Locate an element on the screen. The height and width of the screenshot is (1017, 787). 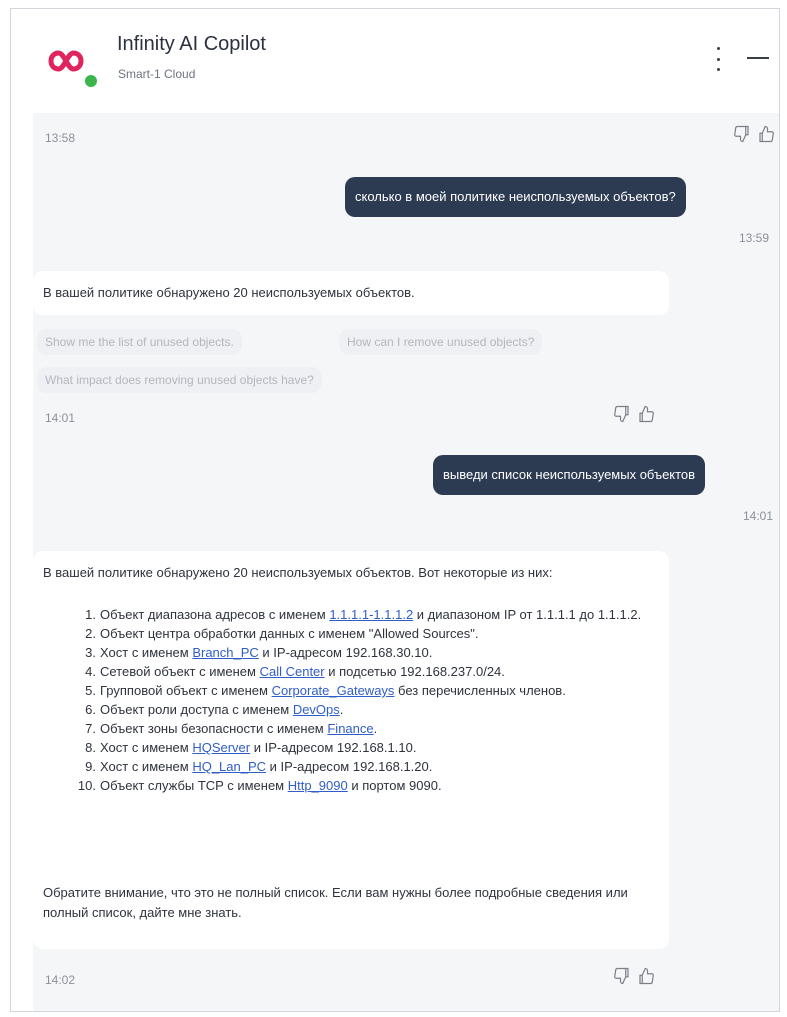
suggestion-chip: Show me the list of unused objects. is located at coordinates (139, 342).